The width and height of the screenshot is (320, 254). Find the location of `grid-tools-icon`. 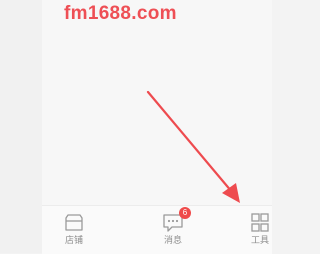

grid-tools-icon is located at coordinates (260, 223).